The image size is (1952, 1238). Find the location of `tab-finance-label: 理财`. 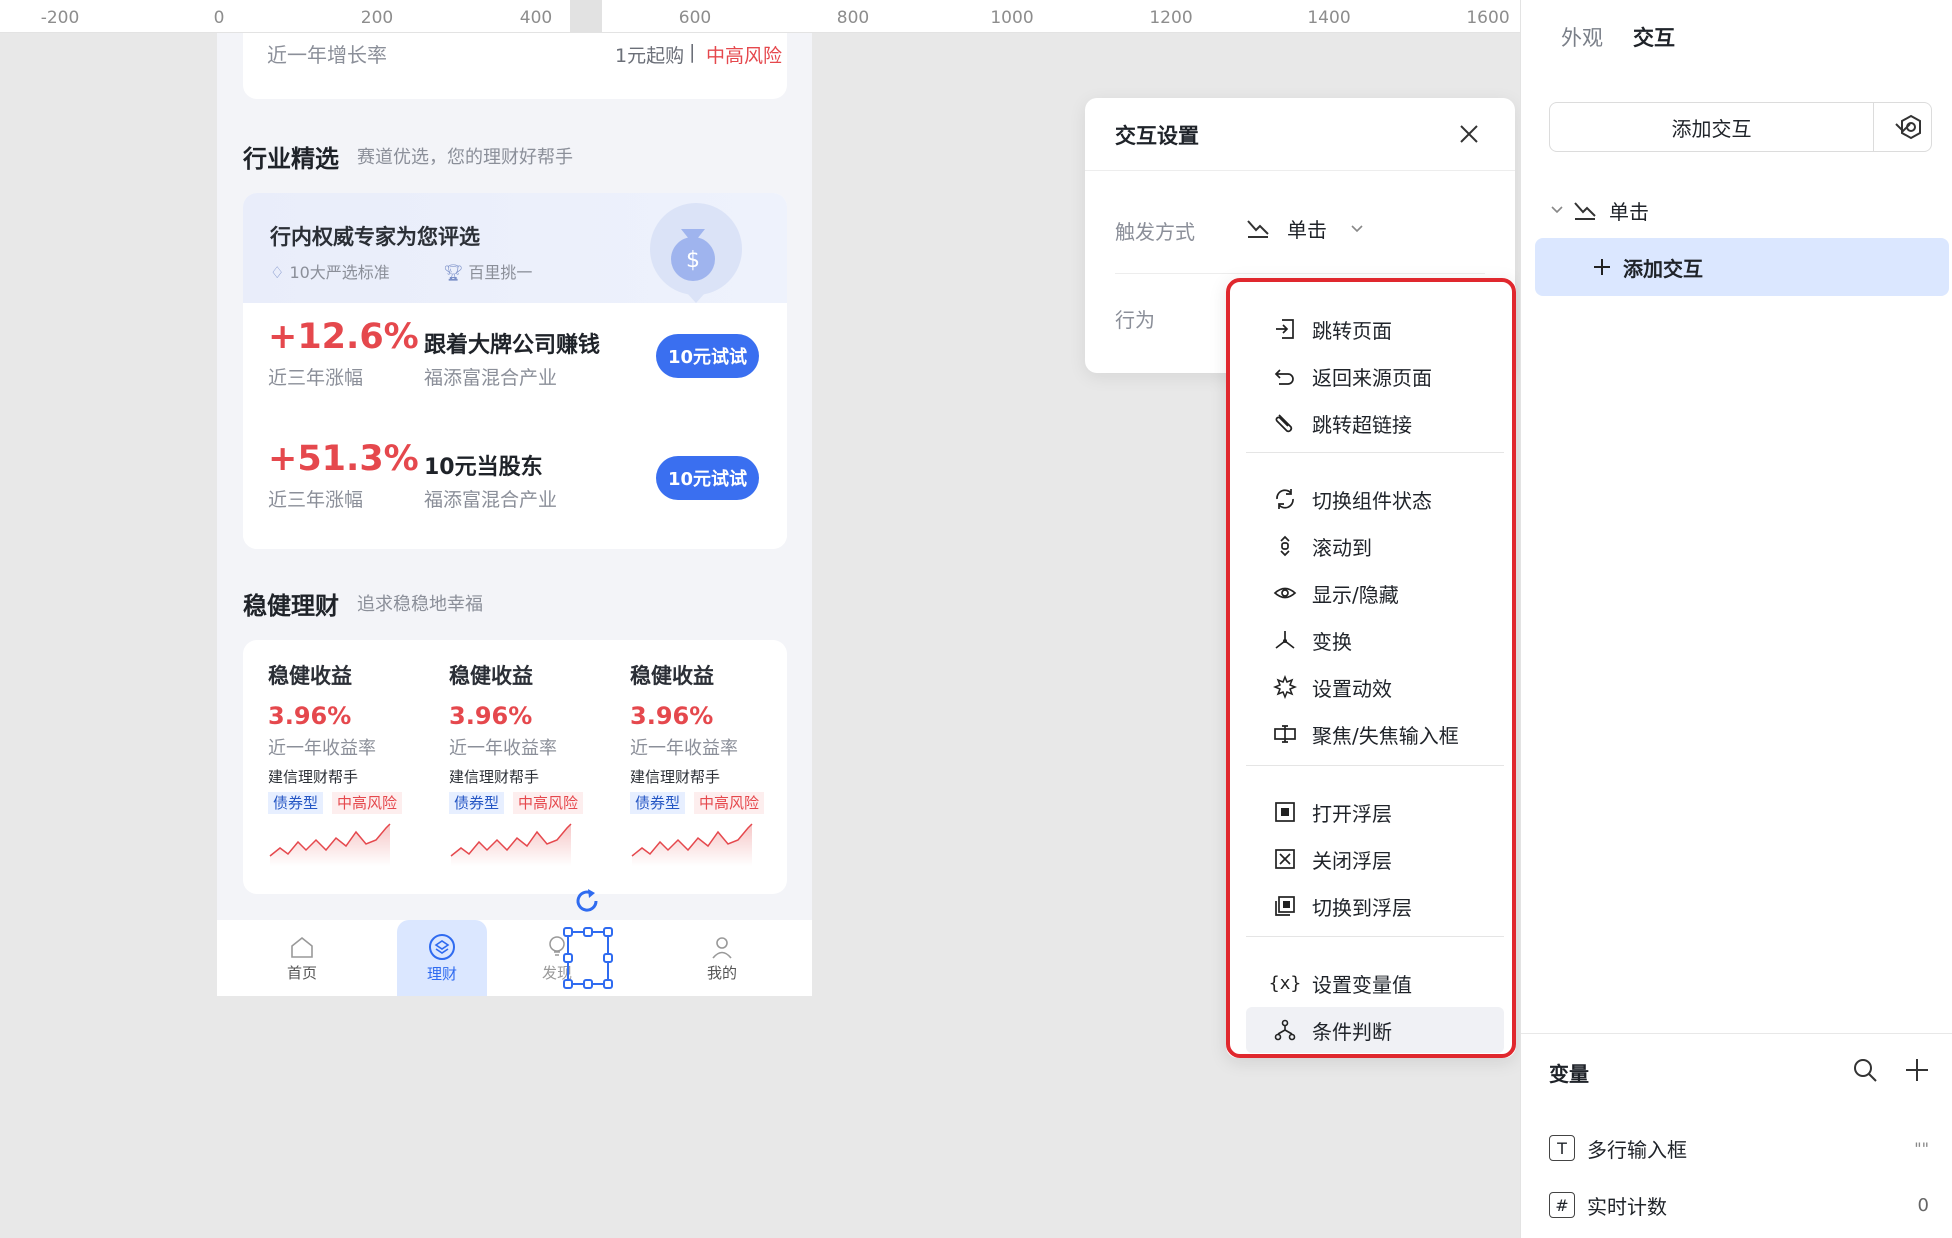

tab-finance-label: 理财 is located at coordinates (441, 973).